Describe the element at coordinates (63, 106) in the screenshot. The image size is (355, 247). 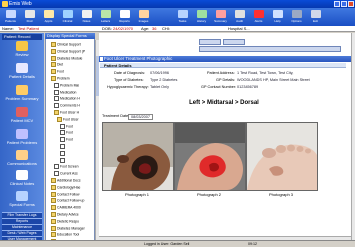
I see `tree-item: Comments H` at that location.